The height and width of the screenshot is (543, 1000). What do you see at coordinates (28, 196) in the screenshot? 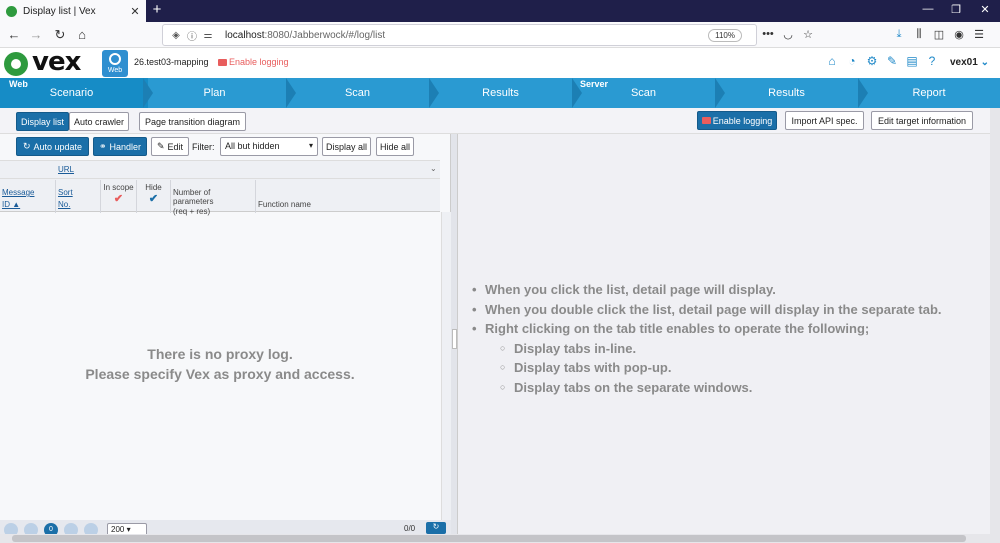
I see `message-id-column-header: Message ID ▲` at bounding box center [28, 196].